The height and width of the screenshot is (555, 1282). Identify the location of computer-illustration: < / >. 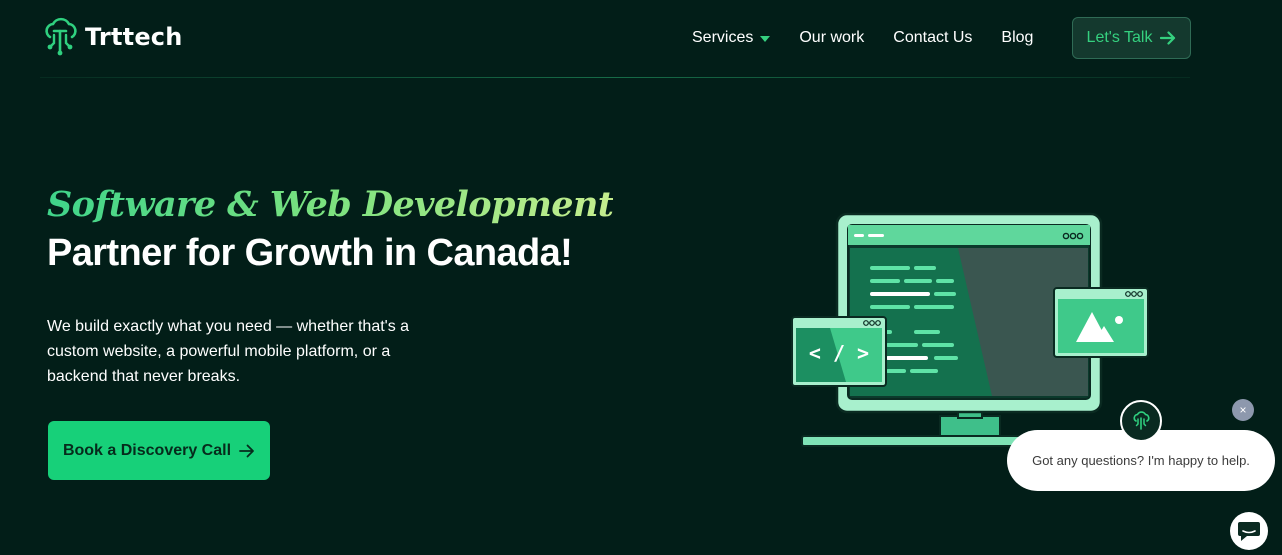
(970, 329).